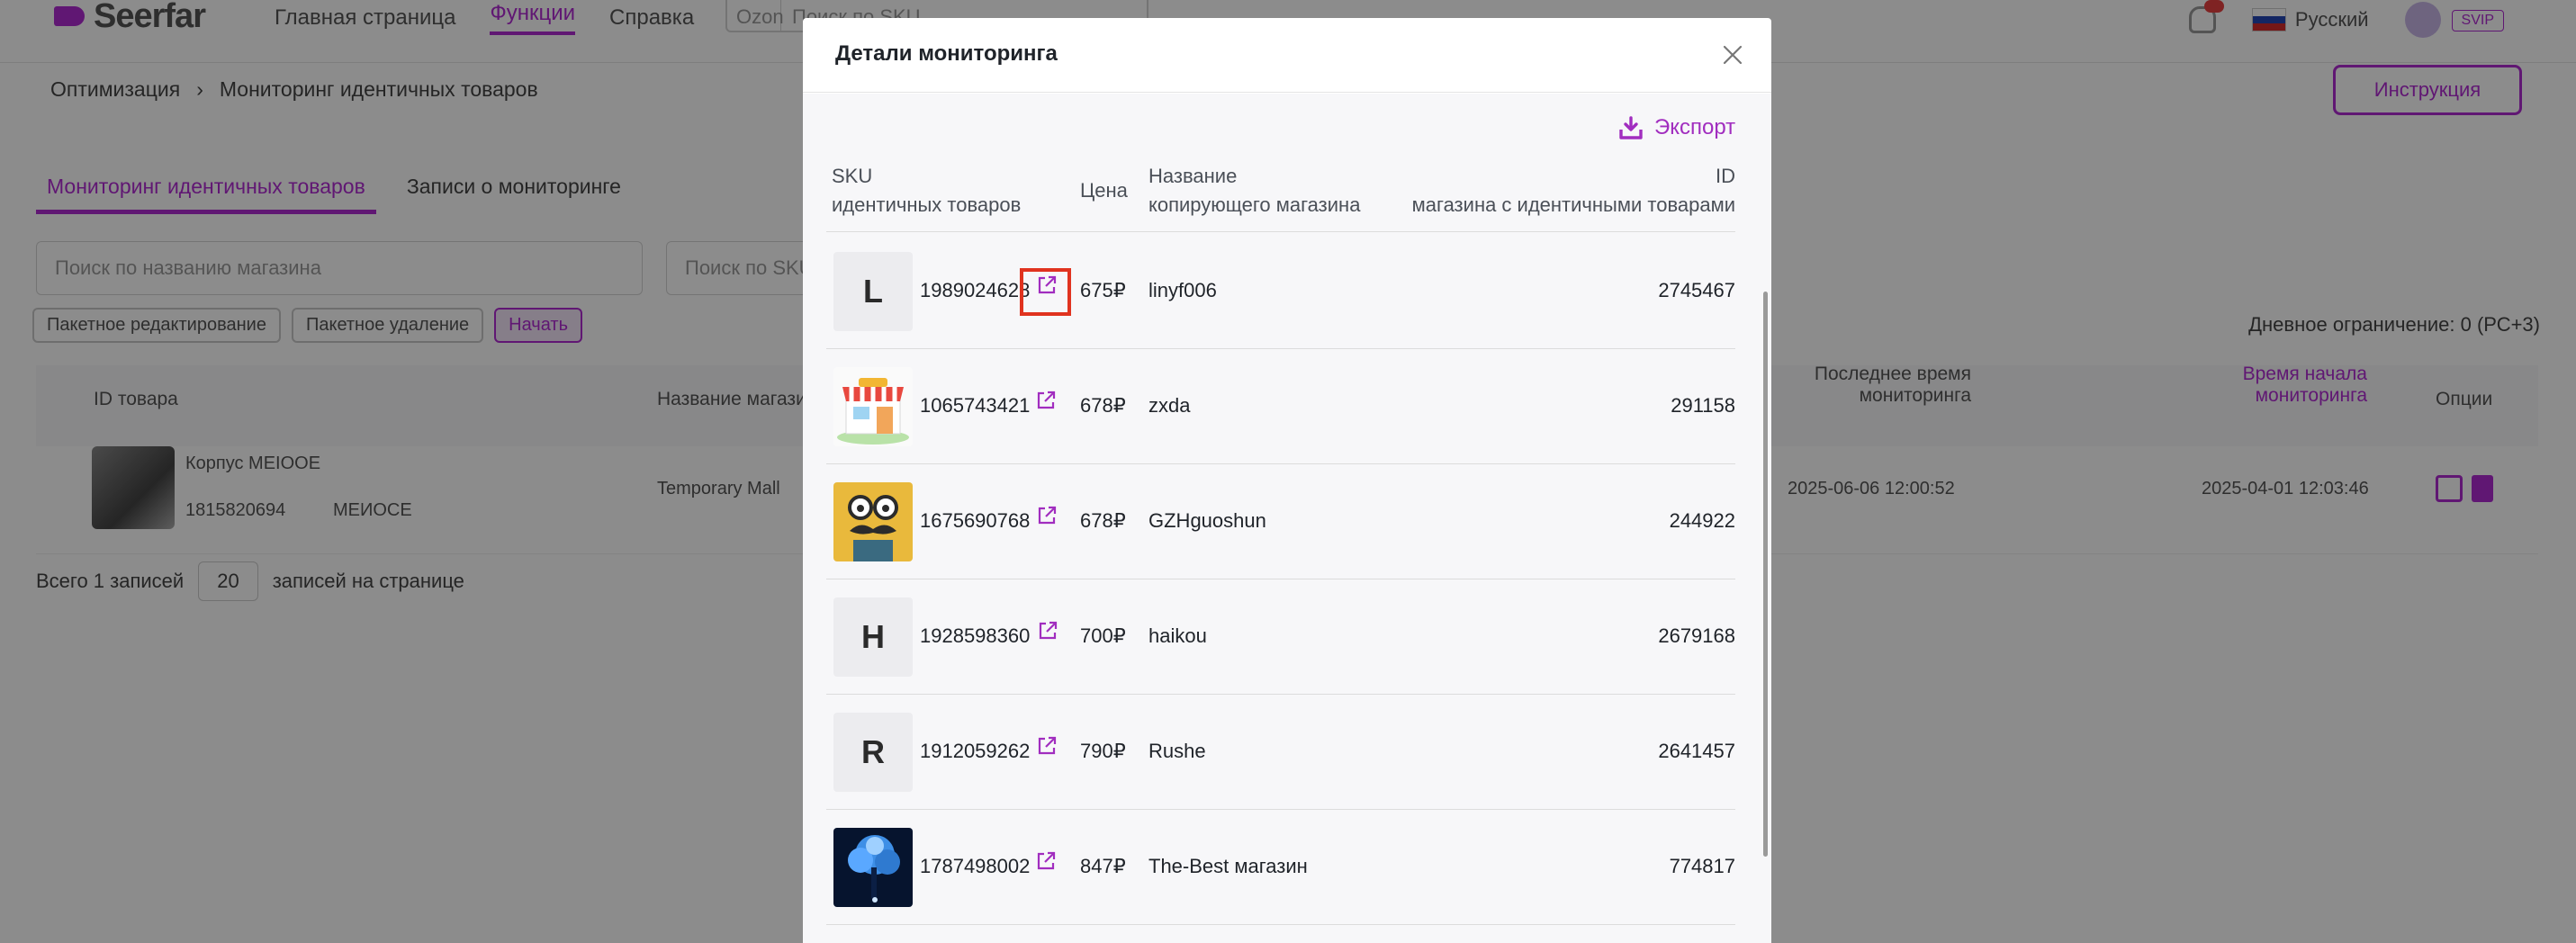  Describe the element at coordinates (1696, 751) in the screenshot. I see `shop-id: 2641457` at that location.